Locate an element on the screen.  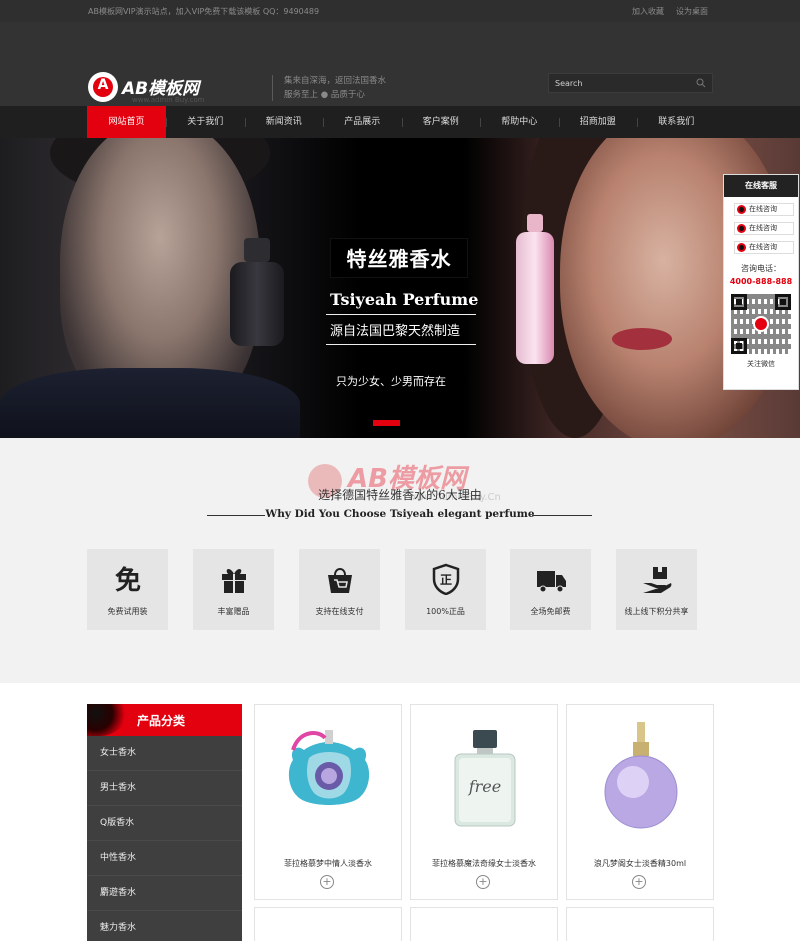
banner-cn-line: 源自法国巴黎天然制造 is located at coordinates (395, 331).